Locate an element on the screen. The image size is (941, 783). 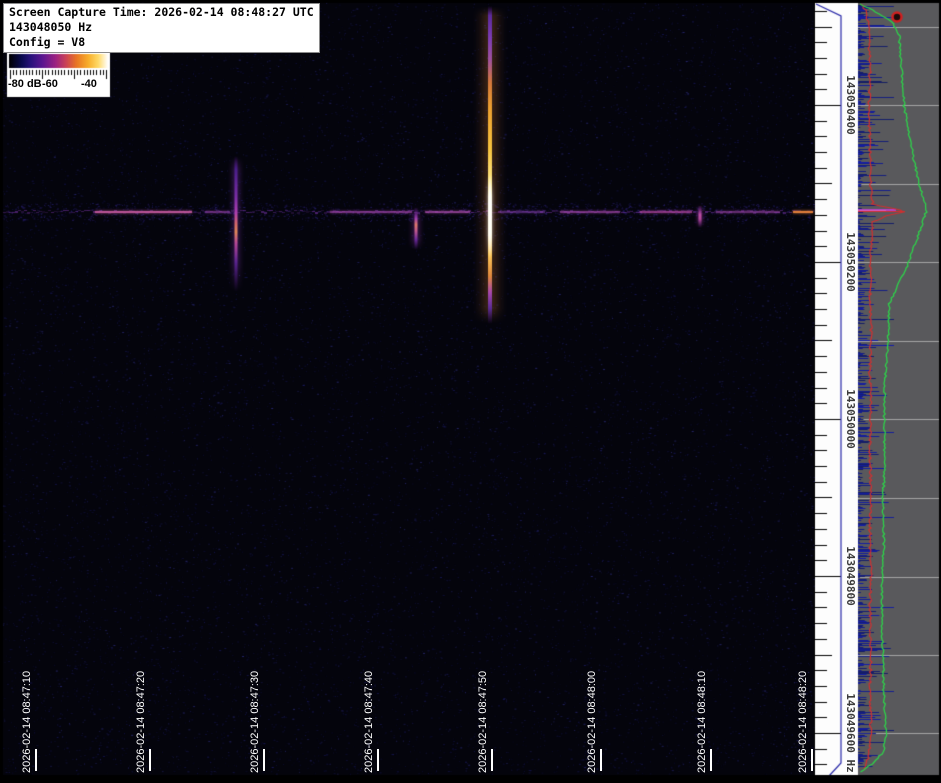
tuned-frequency-text: 143048050 Hz is located at coordinates (51, 27).